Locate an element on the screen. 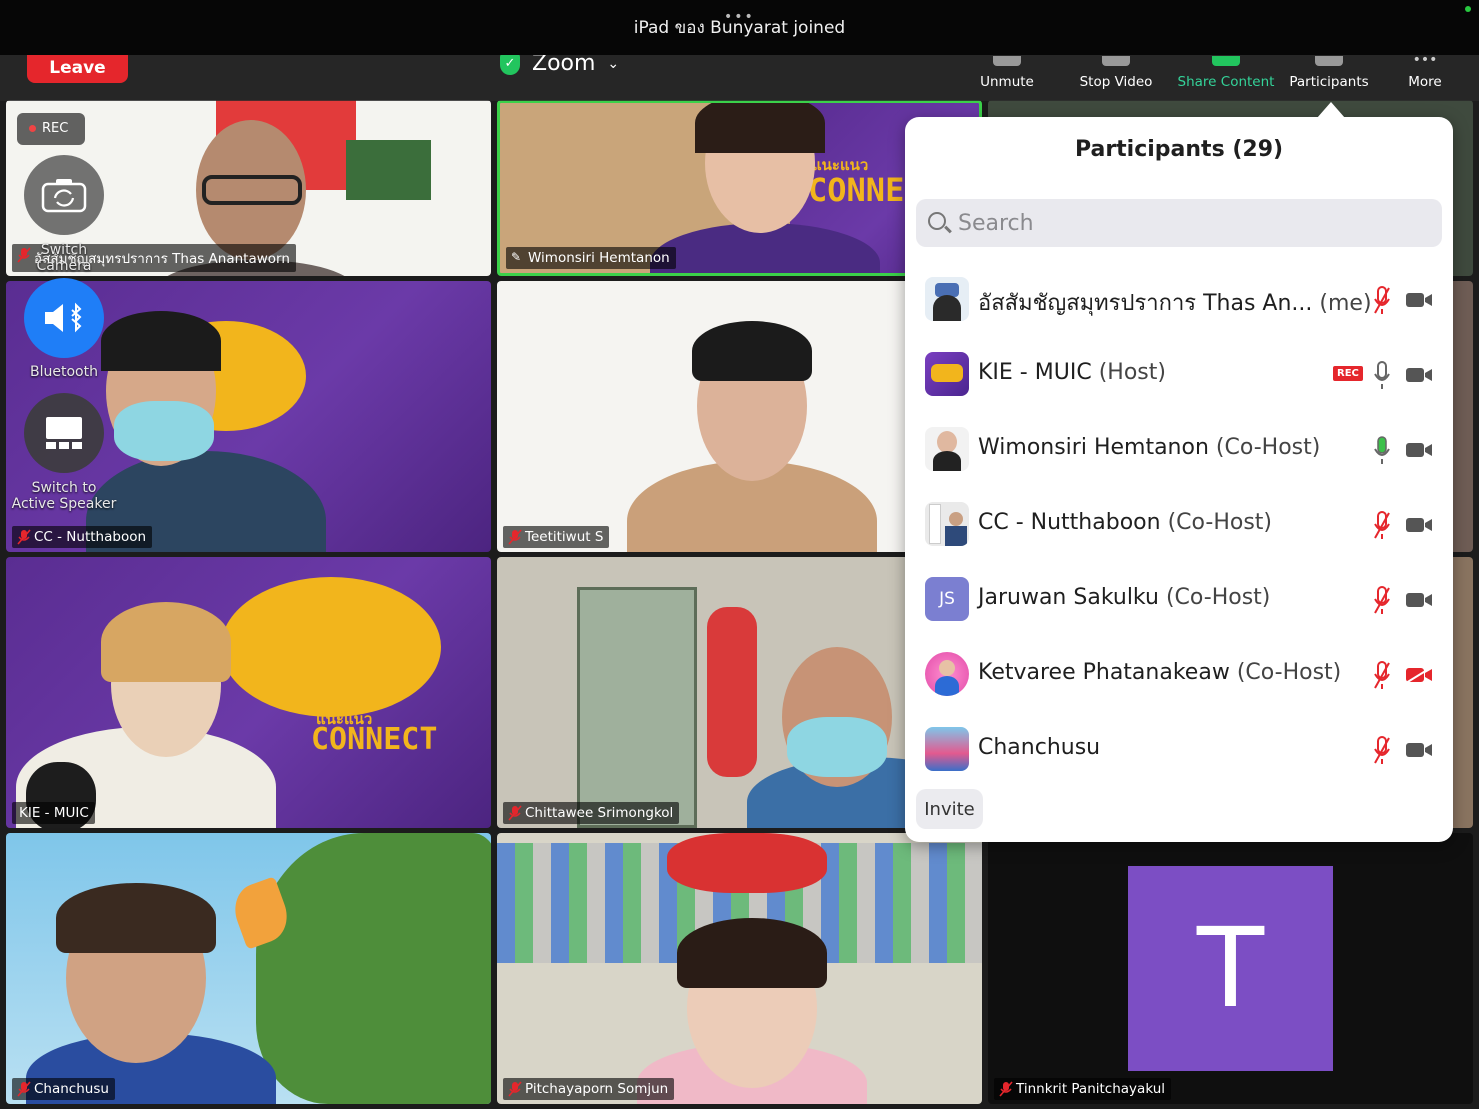  search-input is located at coordinates (1193, 223).